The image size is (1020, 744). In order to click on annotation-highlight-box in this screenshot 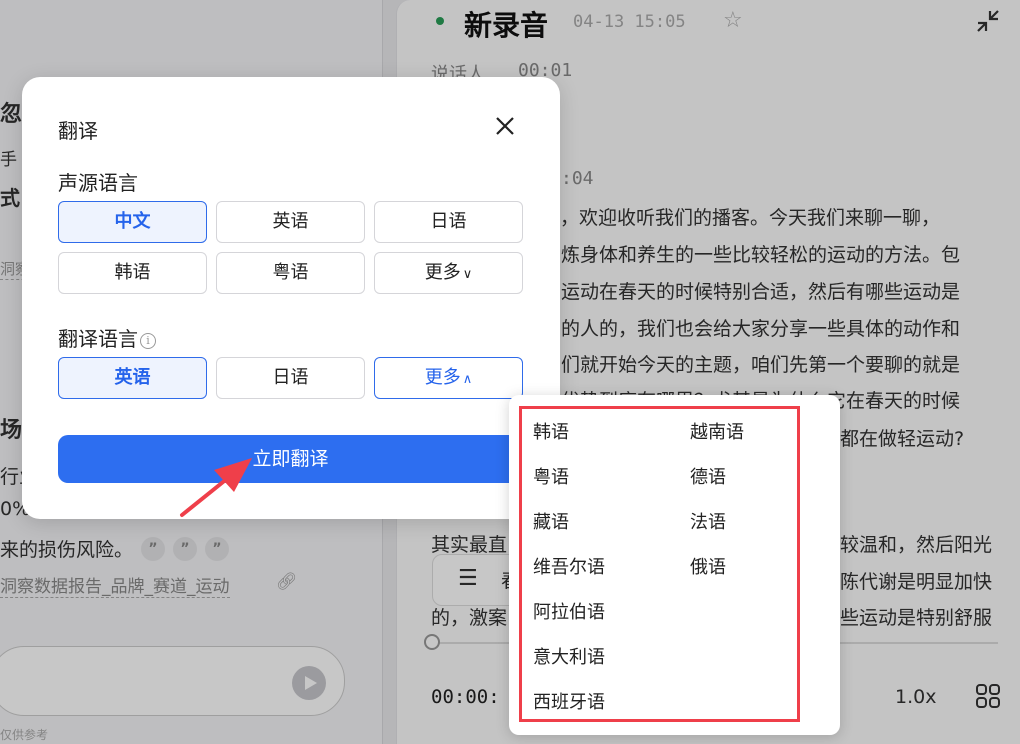, I will do `click(659, 564)`.